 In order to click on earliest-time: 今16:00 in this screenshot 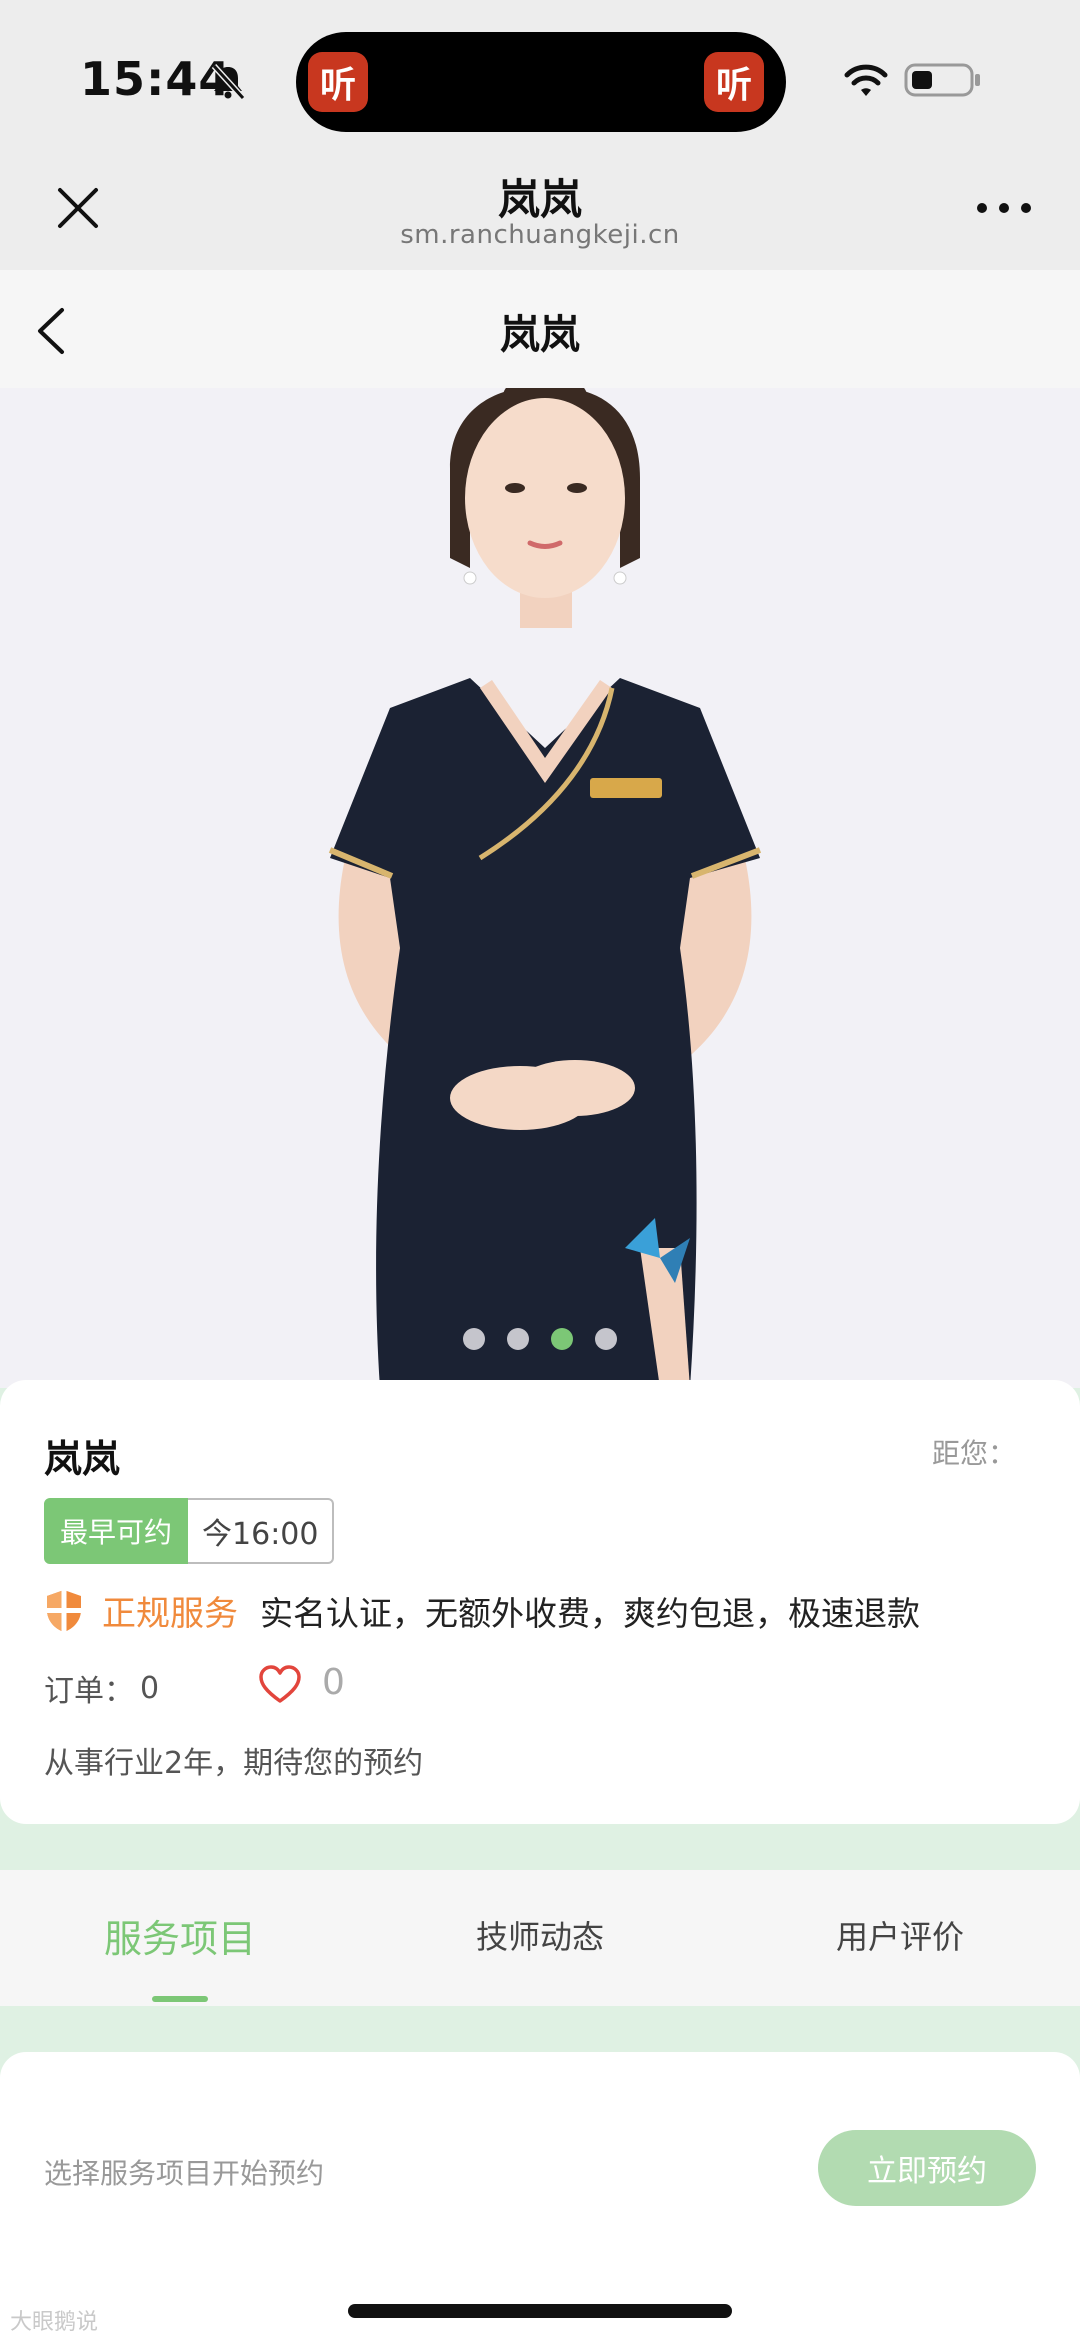, I will do `click(261, 1531)`.